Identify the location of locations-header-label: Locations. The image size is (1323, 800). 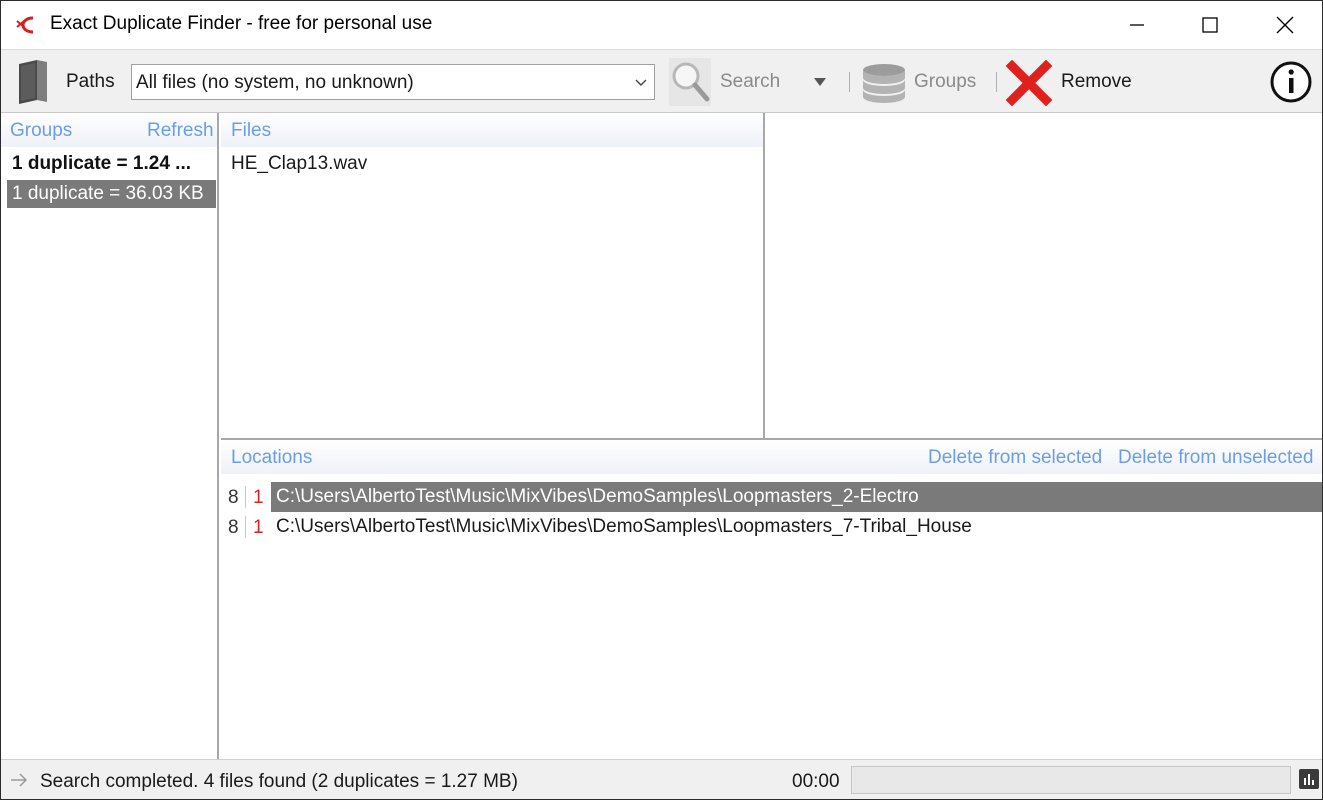
(272, 457).